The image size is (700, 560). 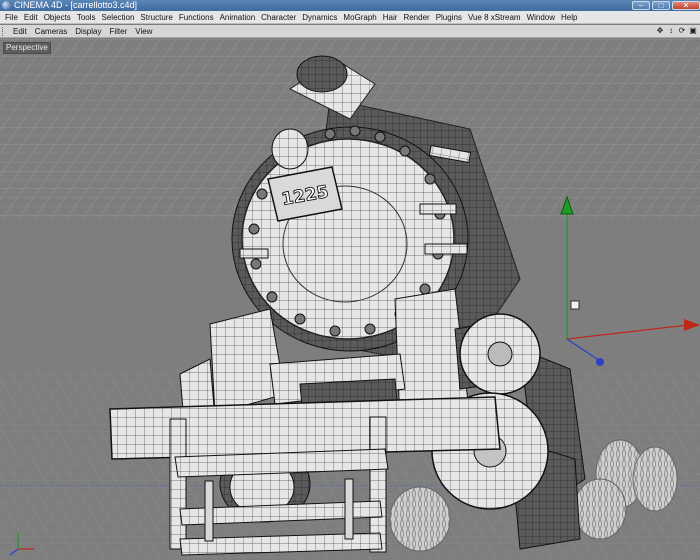 I want to click on viewport-nav-icons: ✥ ↕ ⟳ ▣, so click(x=677, y=31).